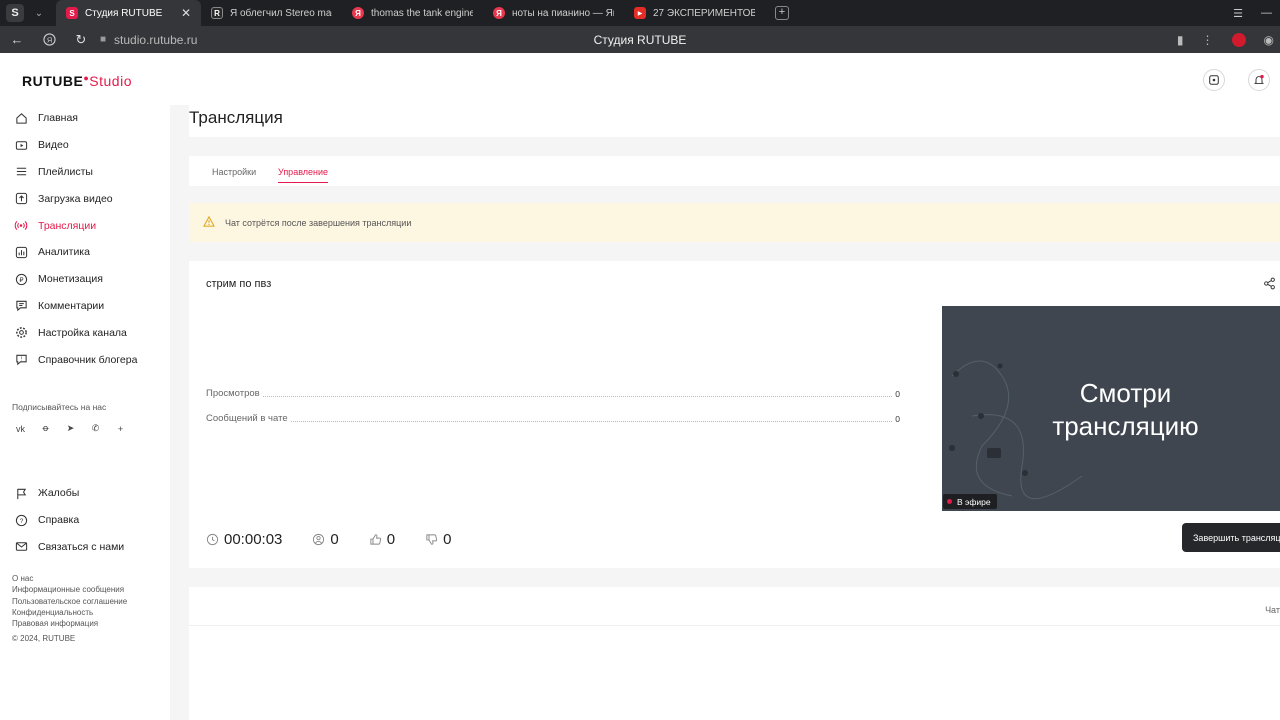 The width and height of the screenshot is (1280, 720). Describe the element at coordinates (734, 625) in the screenshot. I see `divider` at that location.